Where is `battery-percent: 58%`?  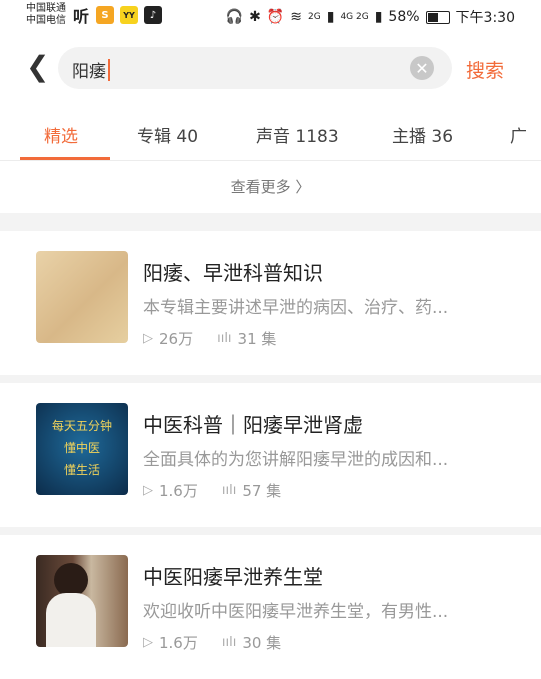 battery-percent: 58% is located at coordinates (404, 17).